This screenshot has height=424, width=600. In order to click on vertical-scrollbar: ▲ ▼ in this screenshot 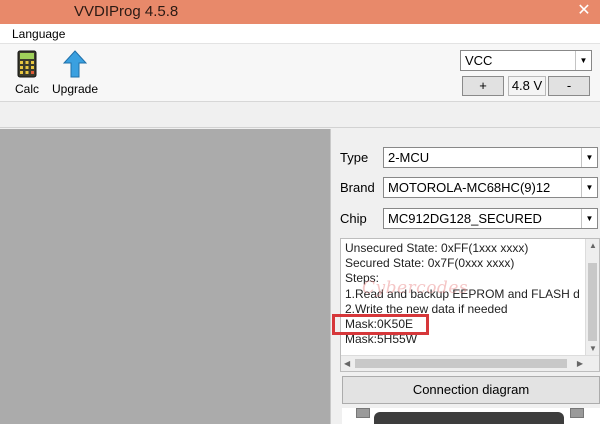, I will do `click(592, 297)`.